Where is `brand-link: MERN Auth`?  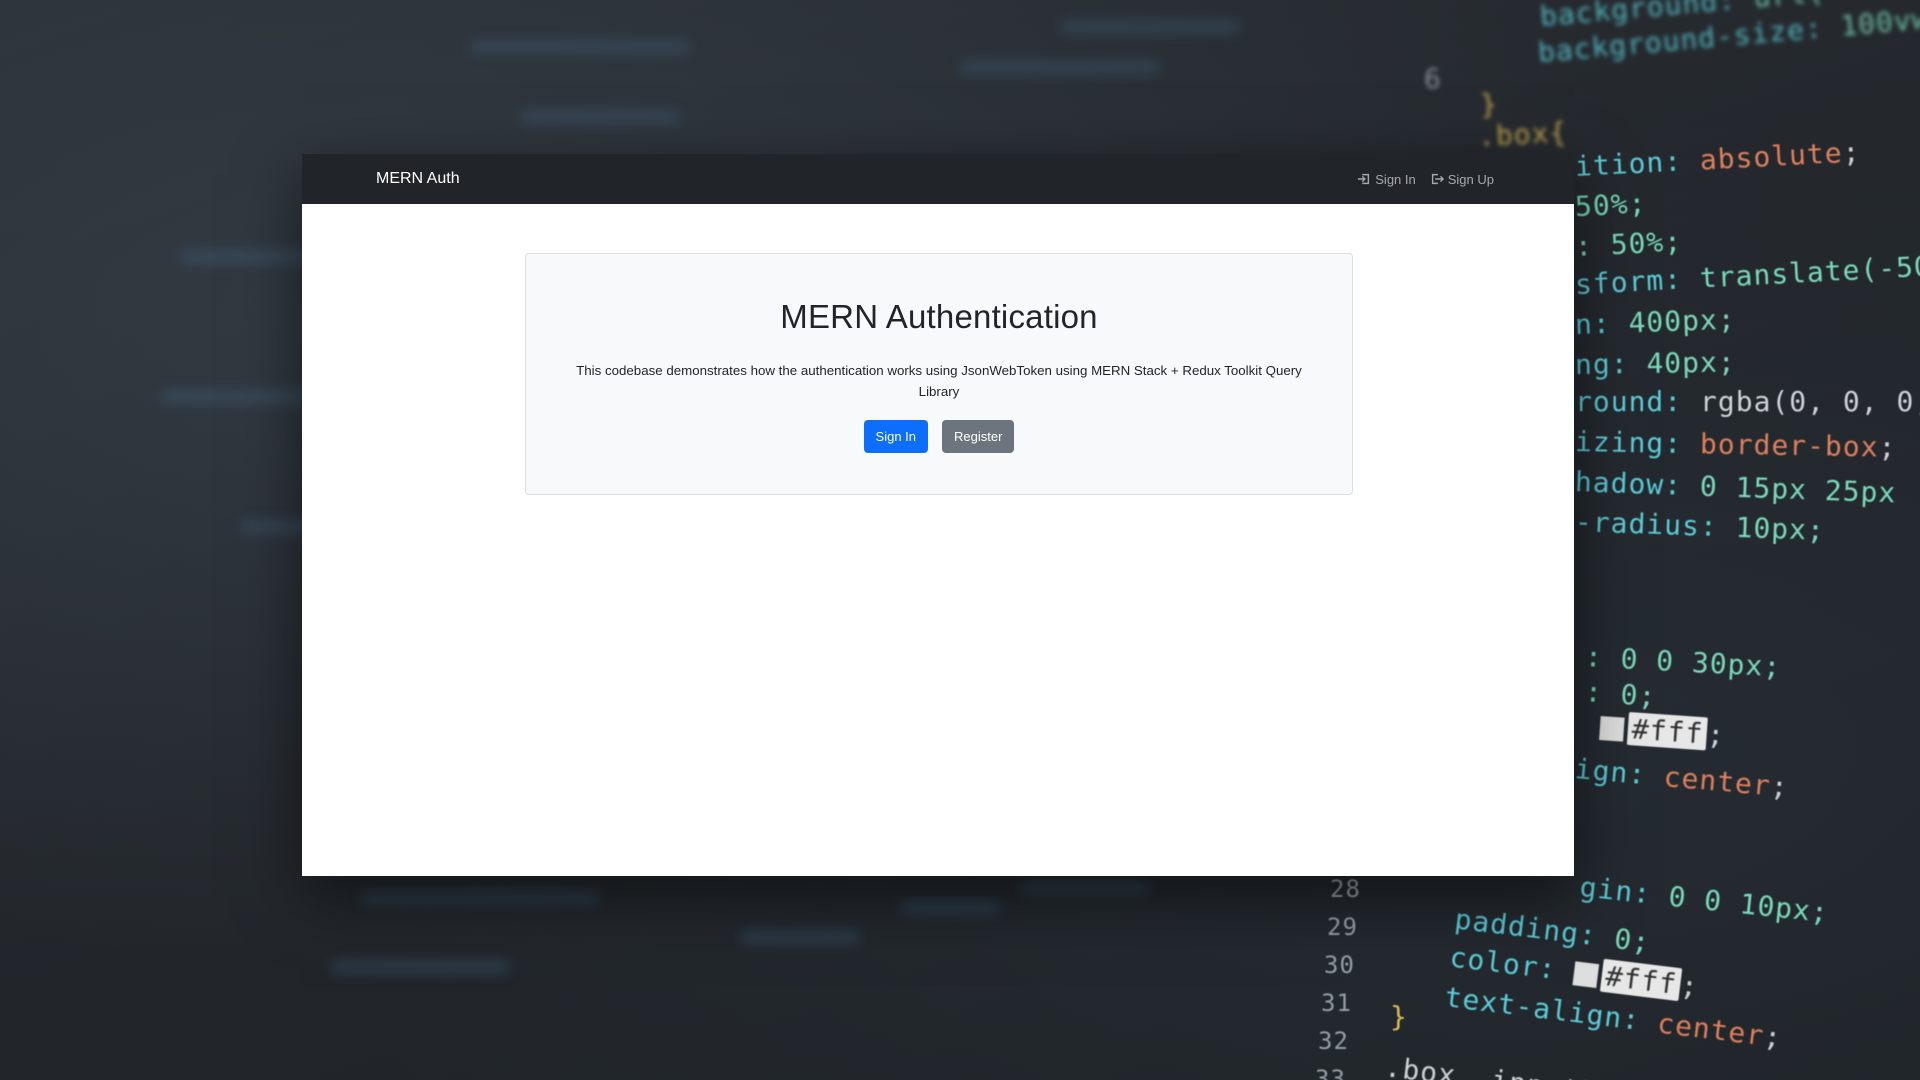
brand-link: MERN Auth is located at coordinates (418, 179).